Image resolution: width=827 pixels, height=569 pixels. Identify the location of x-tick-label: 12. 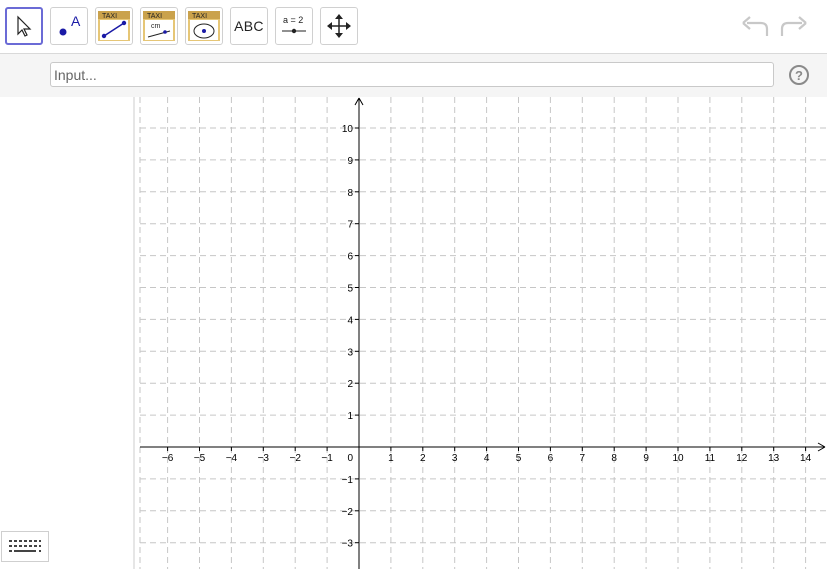
(742, 458).